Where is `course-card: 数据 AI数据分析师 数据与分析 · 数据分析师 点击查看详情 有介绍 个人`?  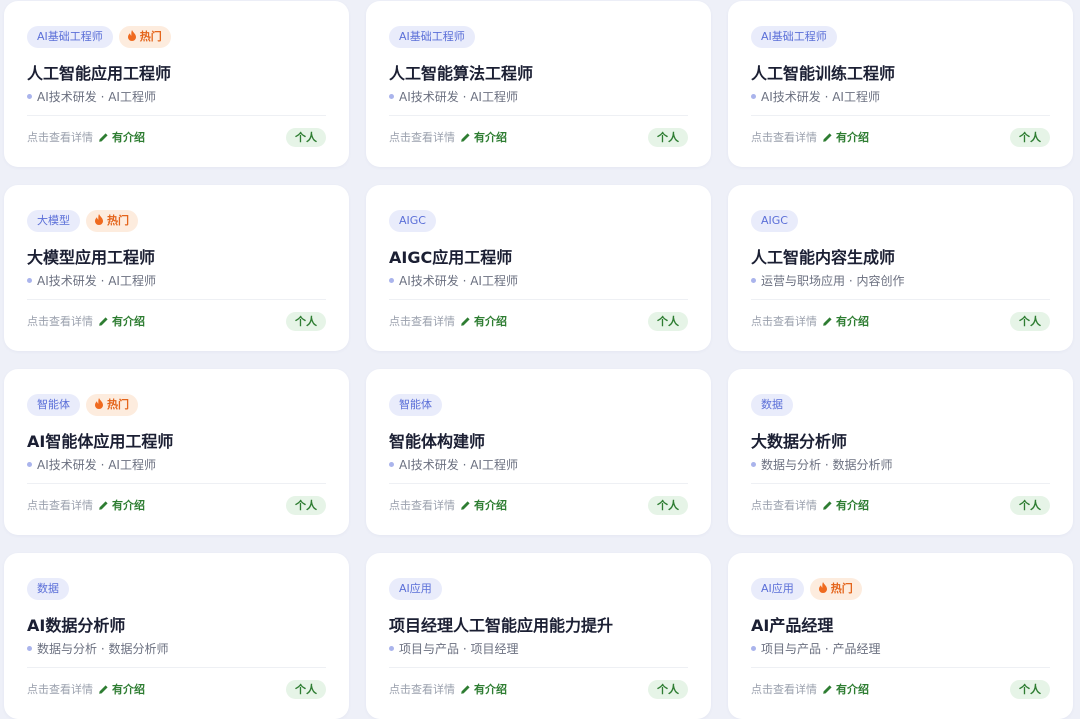 course-card: 数据 AI数据分析师 数据与分析 · 数据分析师 点击查看详情 有介绍 个人 is located at coordinates (176, 636).